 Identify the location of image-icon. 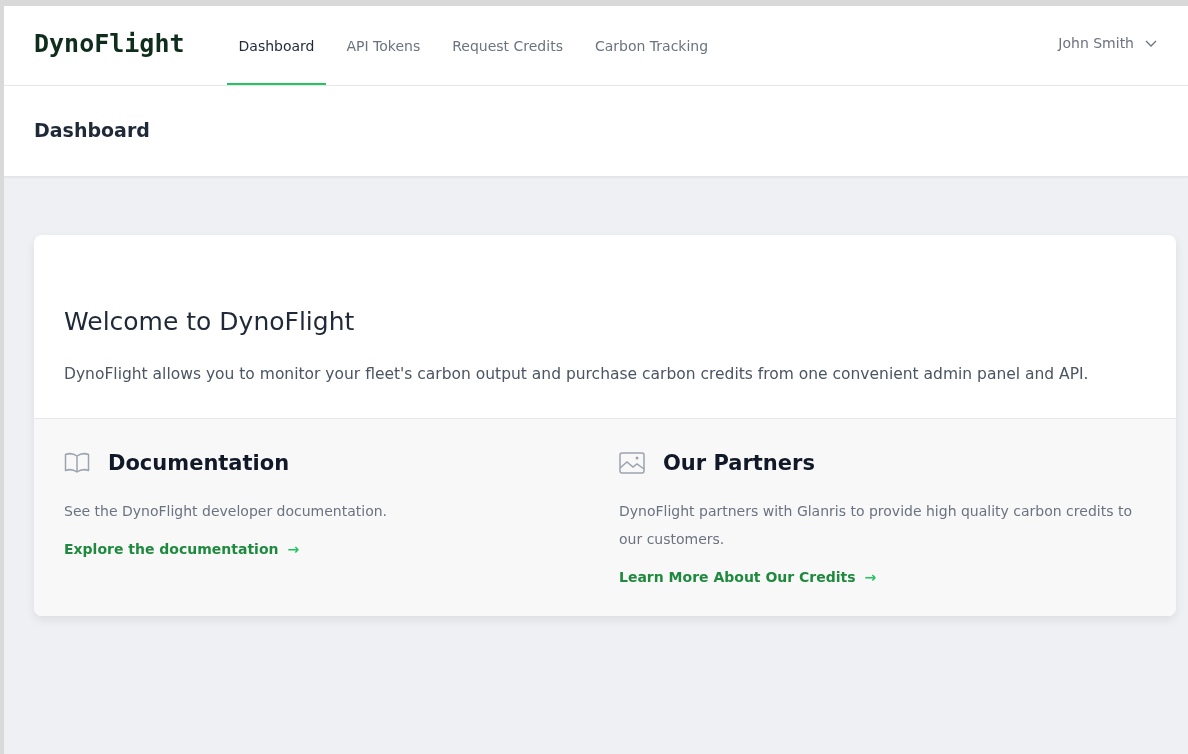
(632, 463).